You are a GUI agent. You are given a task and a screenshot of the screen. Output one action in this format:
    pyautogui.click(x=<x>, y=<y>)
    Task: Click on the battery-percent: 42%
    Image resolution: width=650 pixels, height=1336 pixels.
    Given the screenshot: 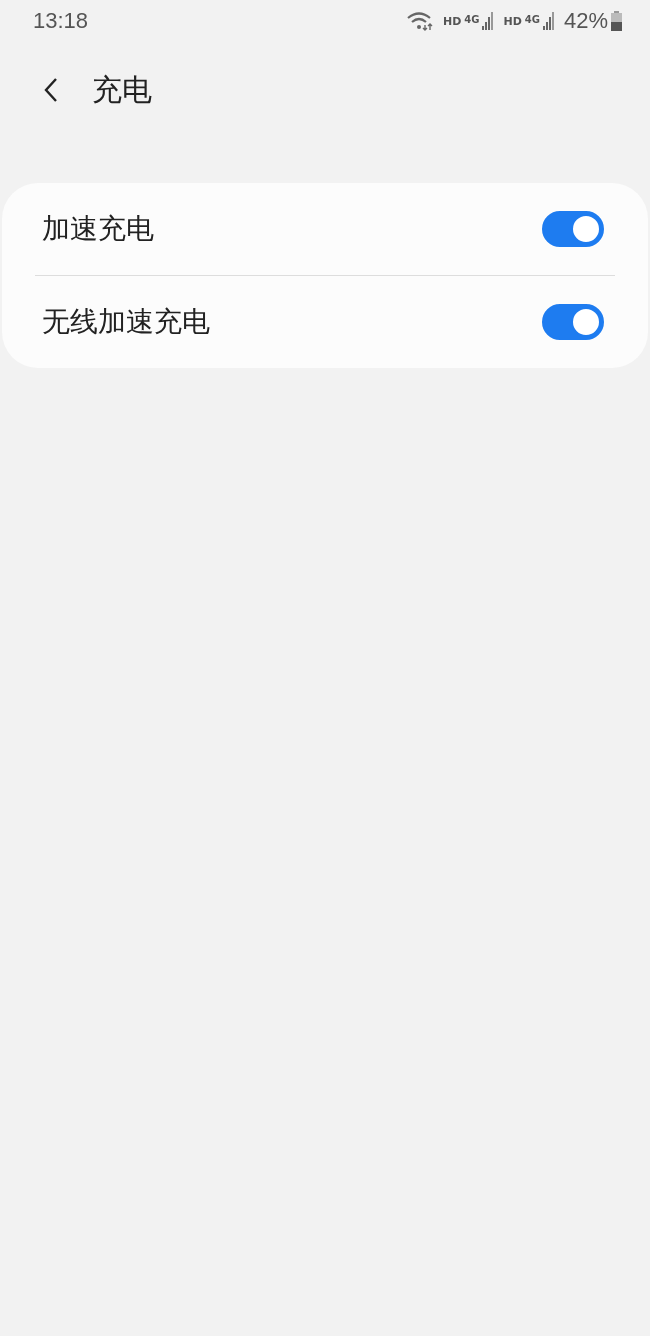 What is the action you would take?
    pyautogui.click(x=585, y=21)
    